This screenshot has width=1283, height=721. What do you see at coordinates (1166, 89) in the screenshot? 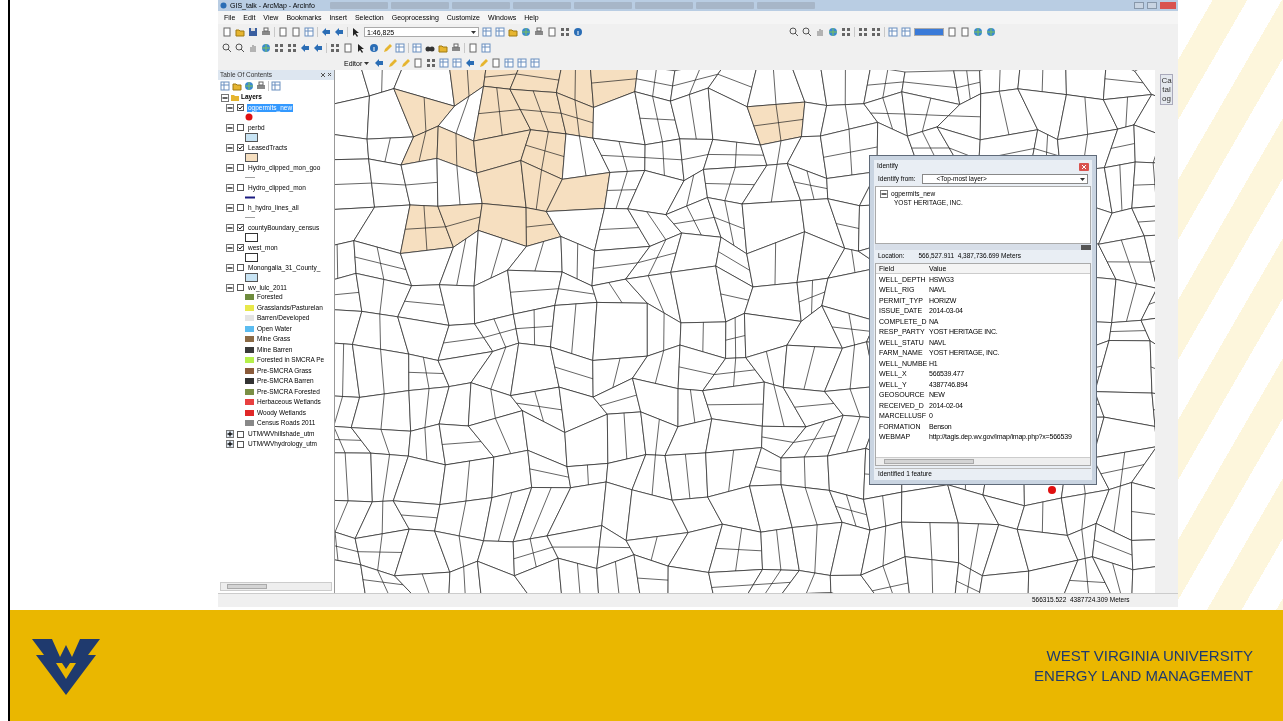
I see `catalog-tab: Catalog` at bounding box center [1166, 89].